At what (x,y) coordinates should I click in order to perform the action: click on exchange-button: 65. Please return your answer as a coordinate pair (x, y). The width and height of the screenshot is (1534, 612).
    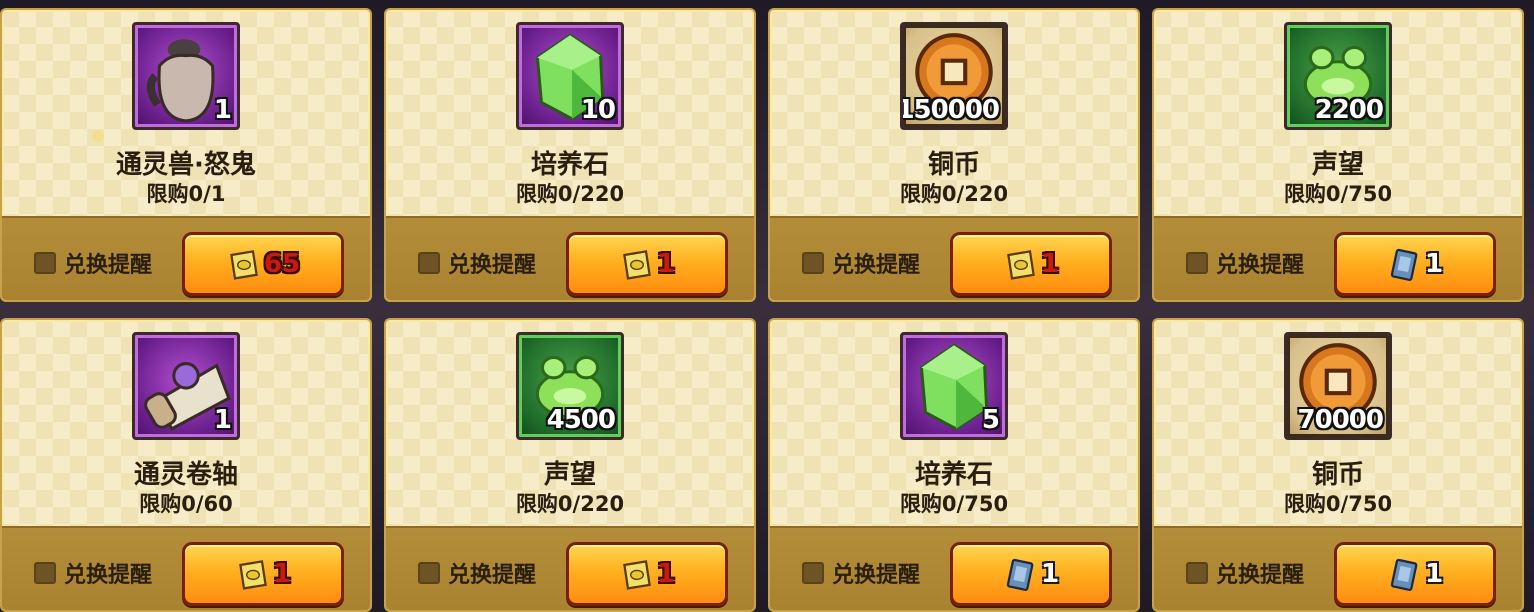
    Looking at the image, I should click on (263, 264).